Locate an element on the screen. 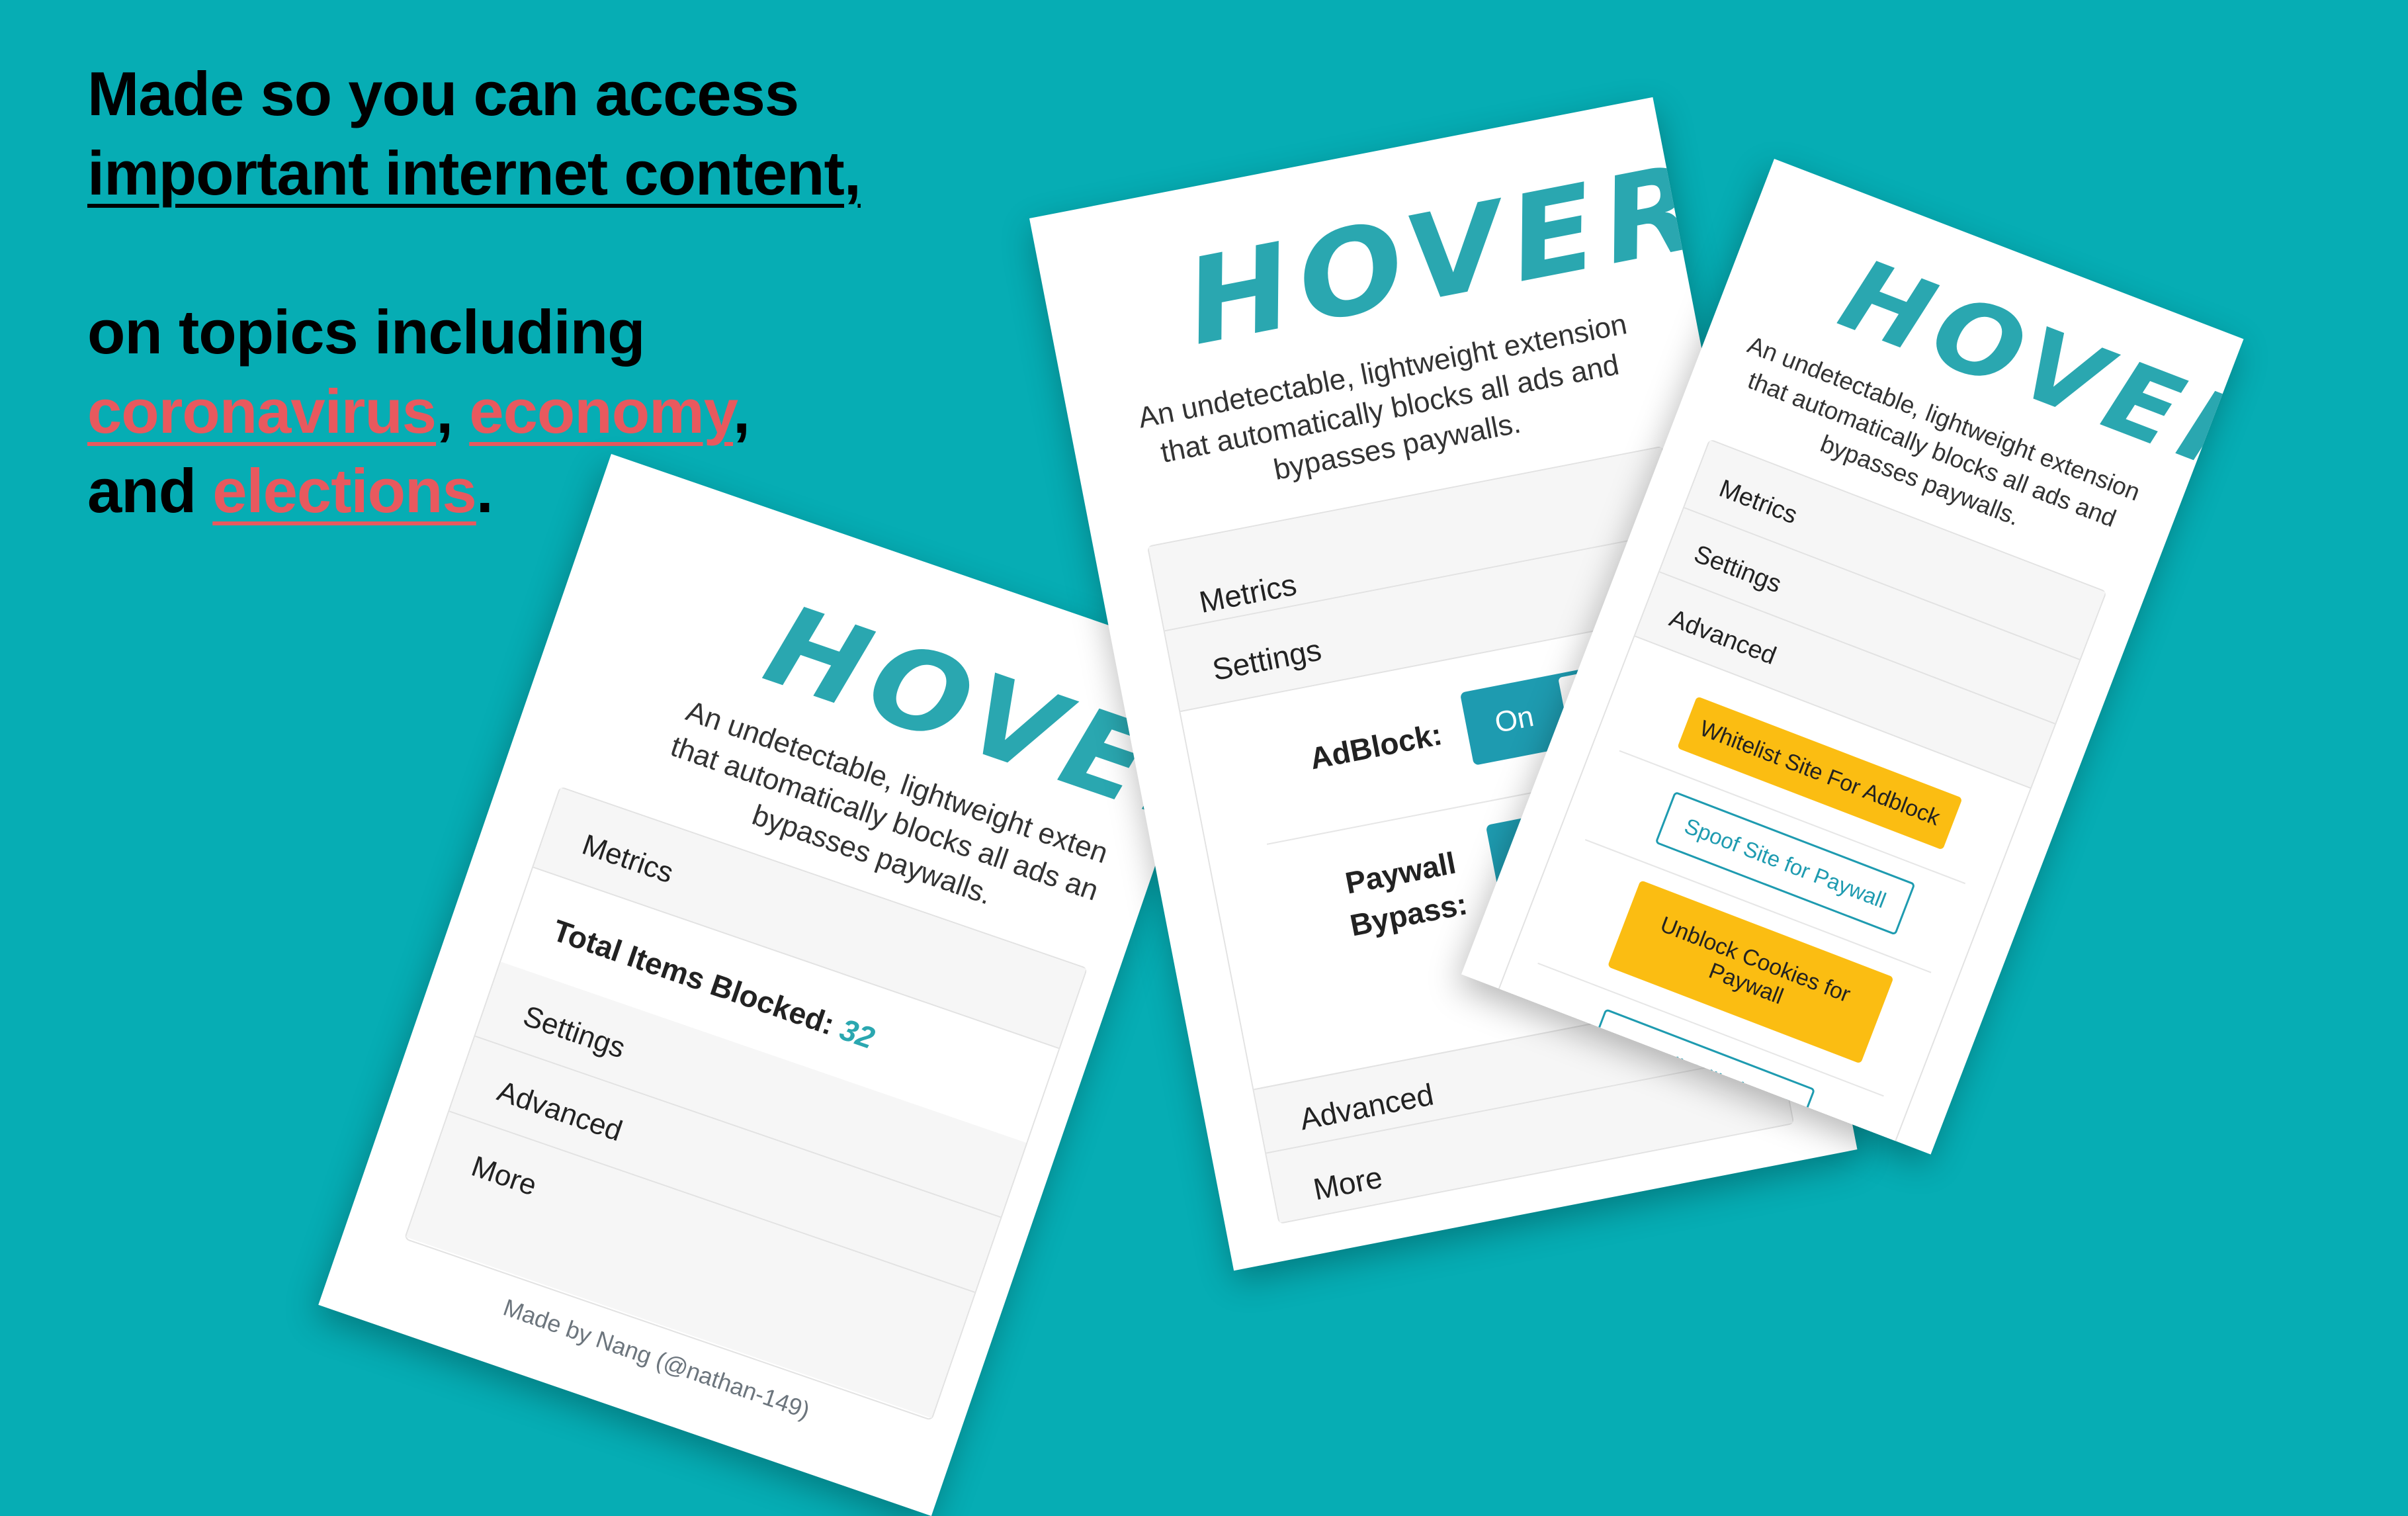 Image resolution: width=2408 pixels, height=1516 pixels. headline-and: and is located at coordinates (141, 490).